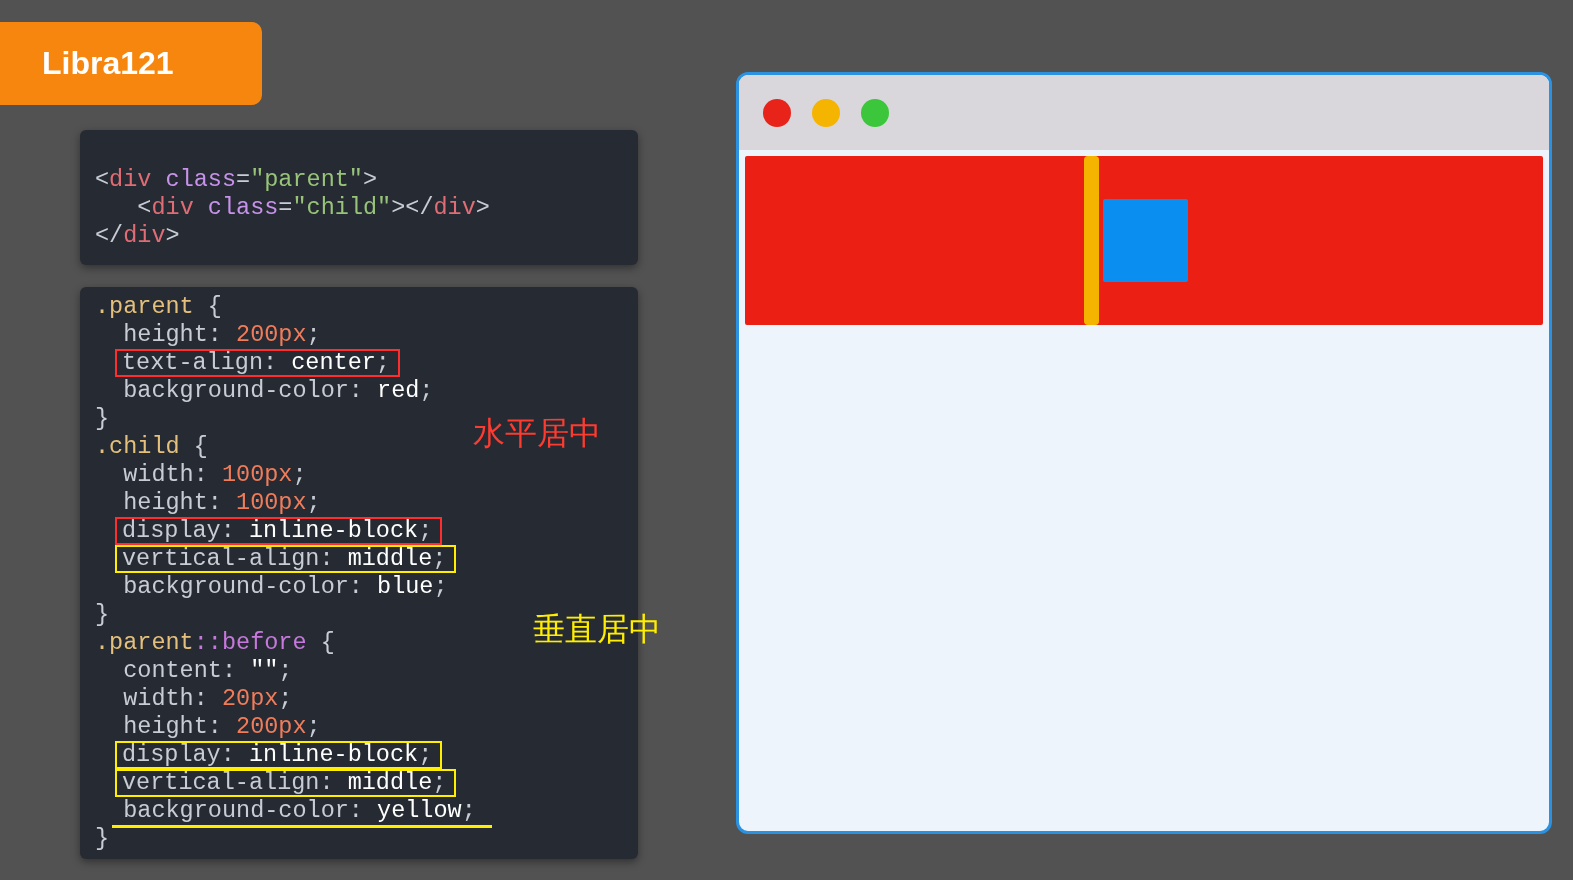 The width and height of the screenshot is (1573, 880). I want to click on code-line: <div class="parent">, so click(236, 180).